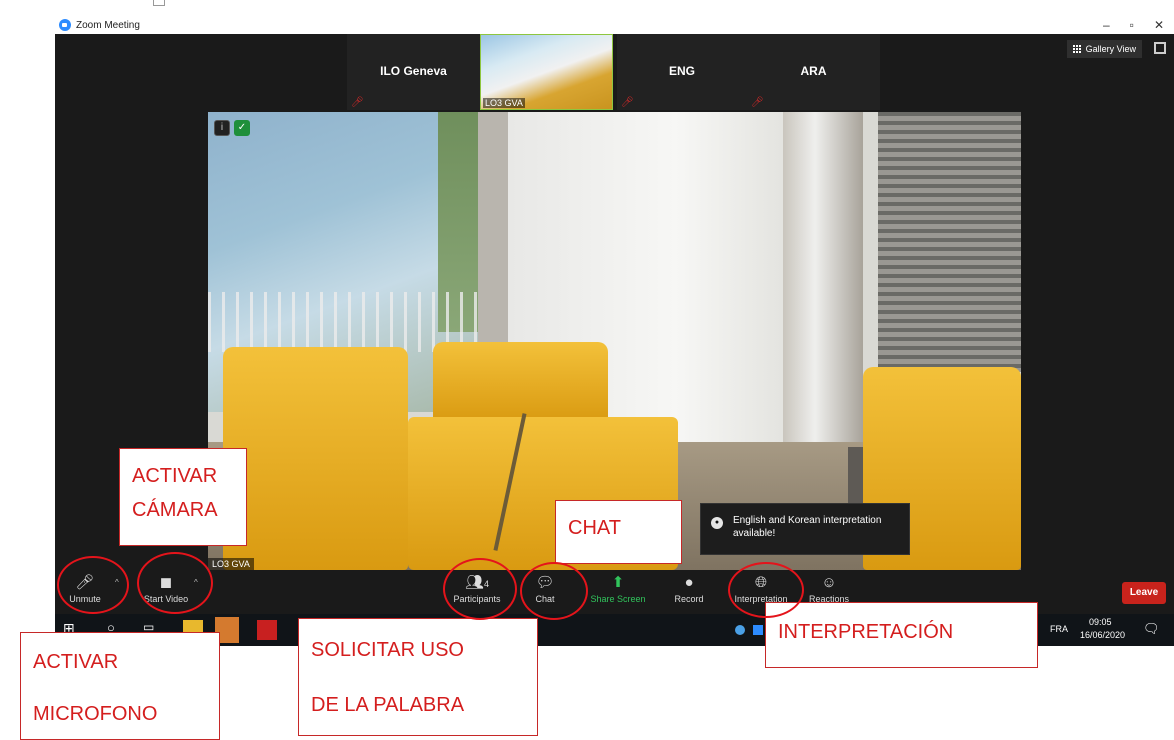 The width and height of the screenshot is (1174, 740). I want to click on record-icon: ●, so click(689, 582).